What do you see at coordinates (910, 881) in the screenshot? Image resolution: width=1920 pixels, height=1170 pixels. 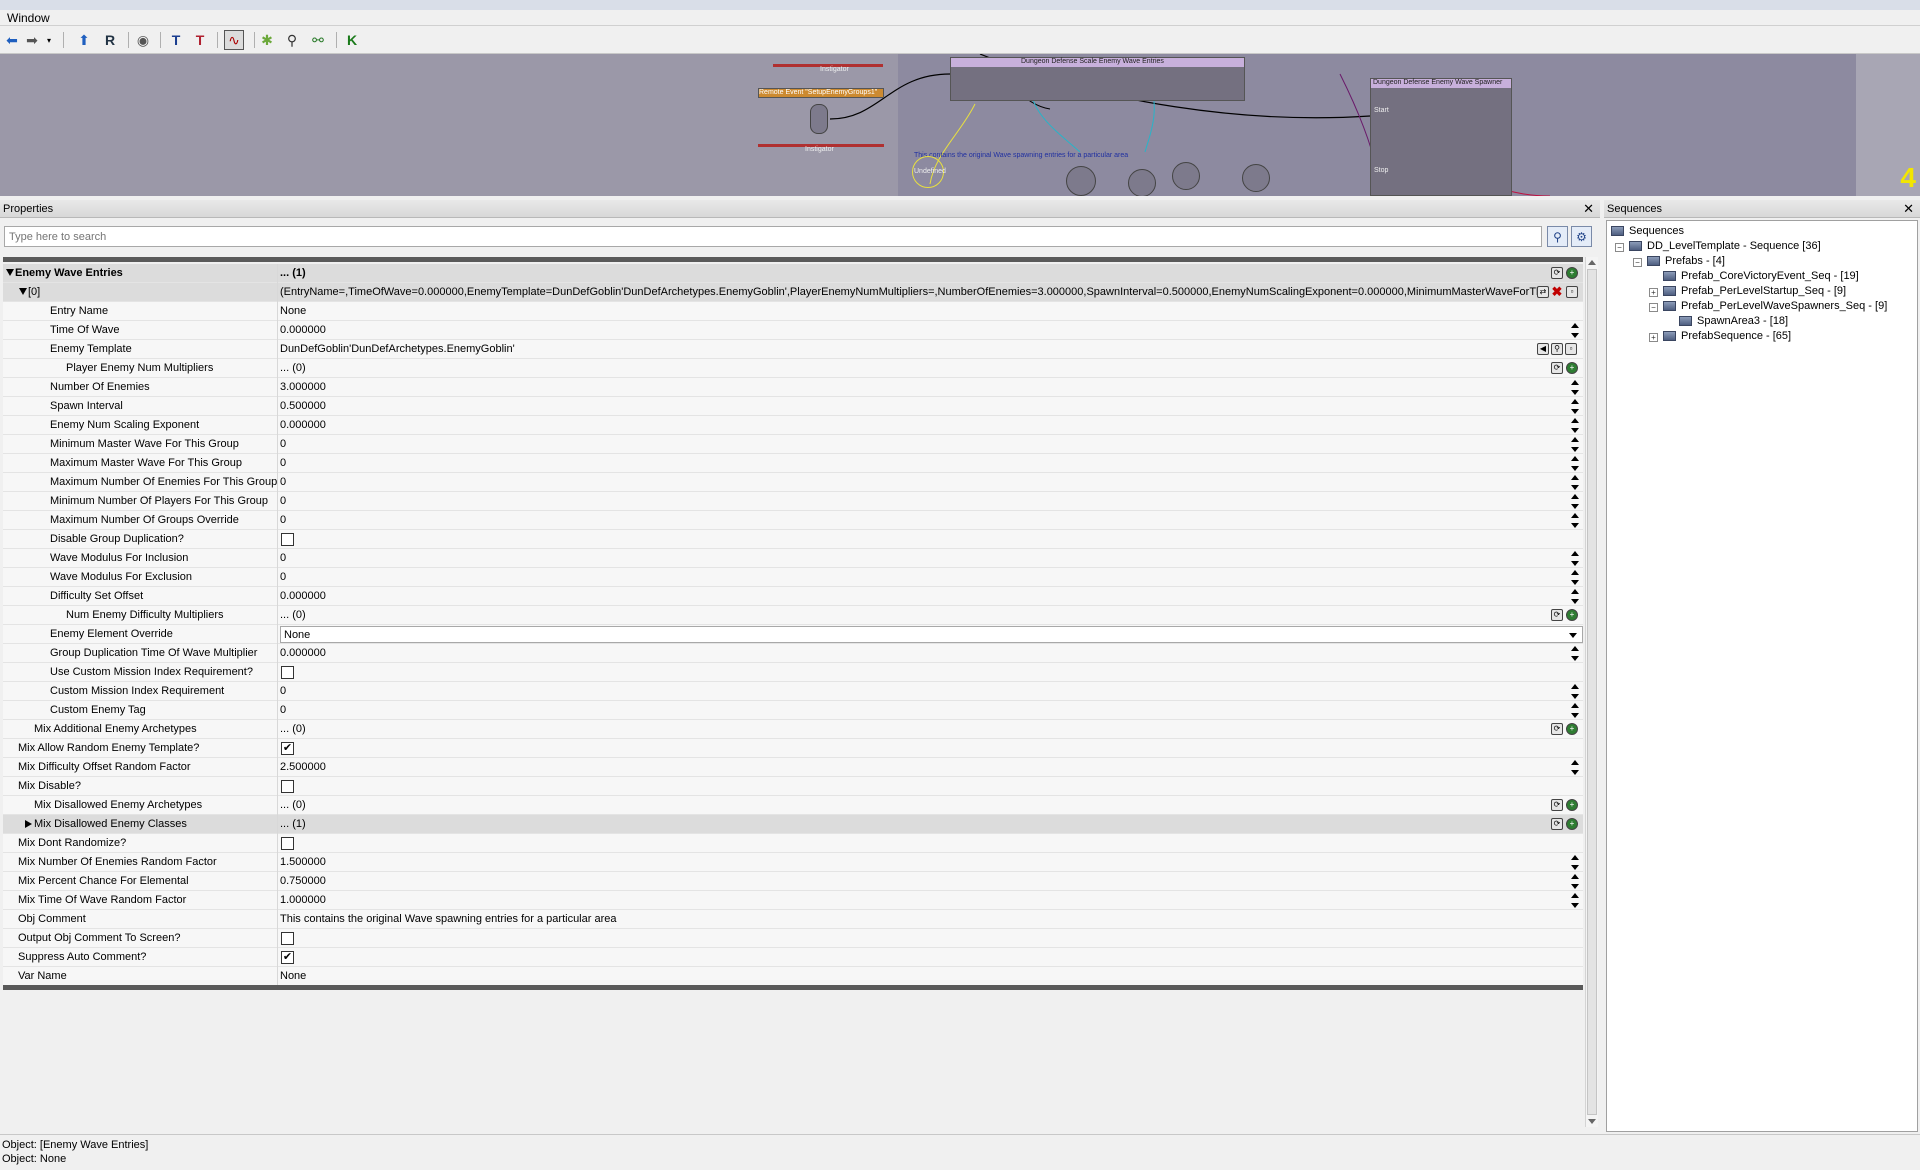 I see `property-value: 0.750000` at bounding box center [910, 881].